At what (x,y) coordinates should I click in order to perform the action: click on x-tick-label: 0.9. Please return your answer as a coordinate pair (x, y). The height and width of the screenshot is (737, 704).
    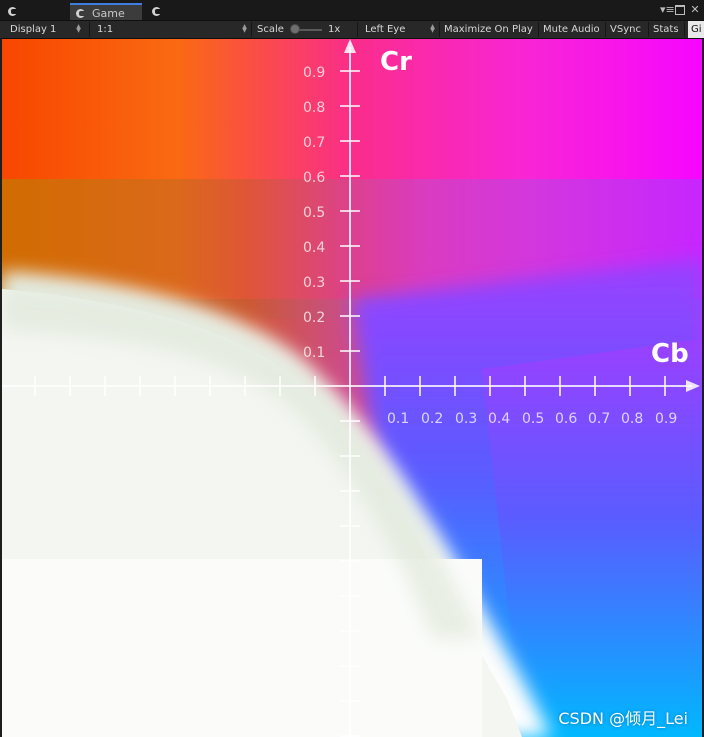
    Looking at the image, I should click on (666, 419).